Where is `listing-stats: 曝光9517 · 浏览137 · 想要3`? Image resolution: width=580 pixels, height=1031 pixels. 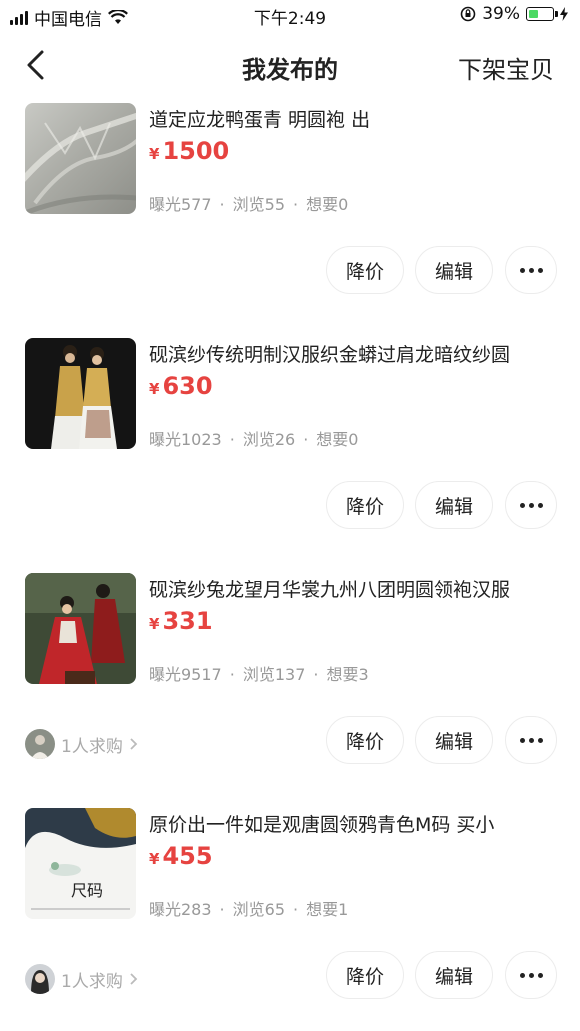 listing-stats: 曝光9517 · 浏览137 · 想要3 is located at coordinates (259, 674).